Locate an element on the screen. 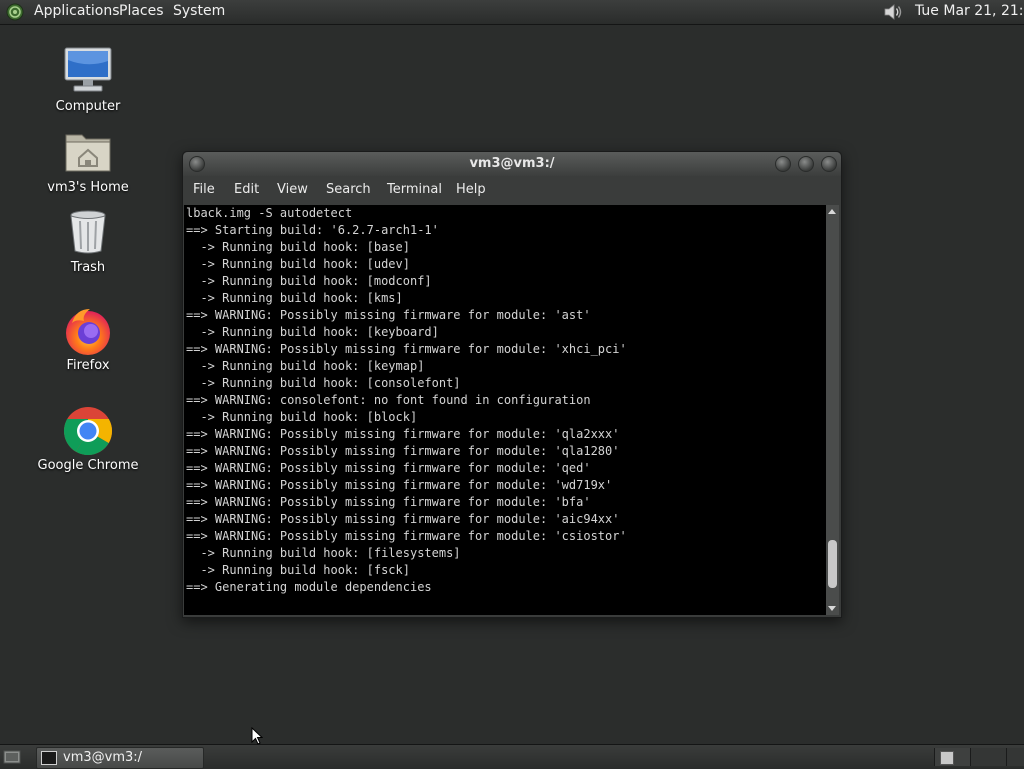  terminal-line: -> Running build hook: [modconf] is located at coordinates (309, 281).